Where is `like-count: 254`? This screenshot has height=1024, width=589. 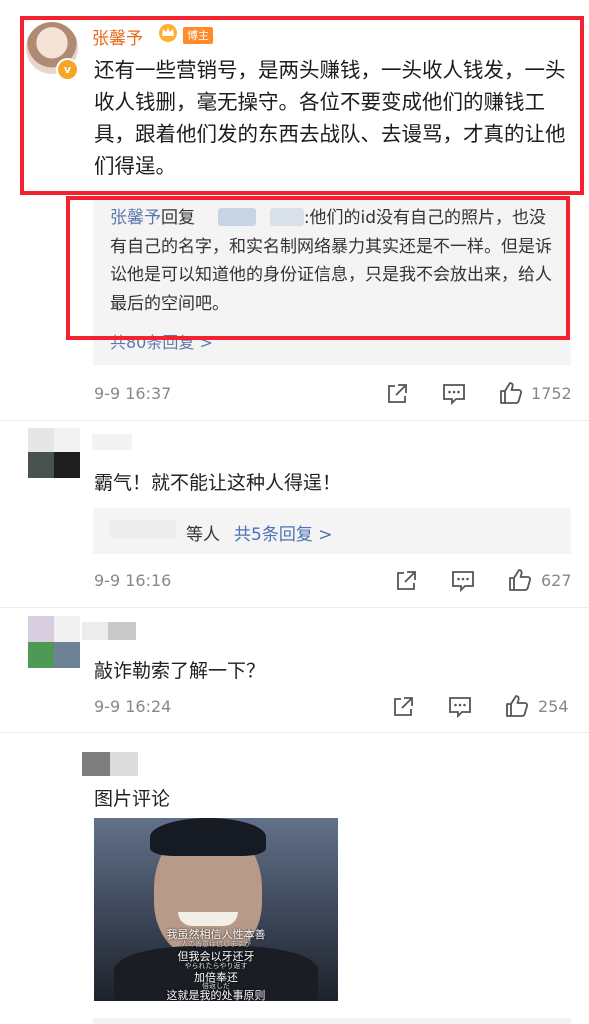 like-count: 254 is located at coordinates (553, 706).